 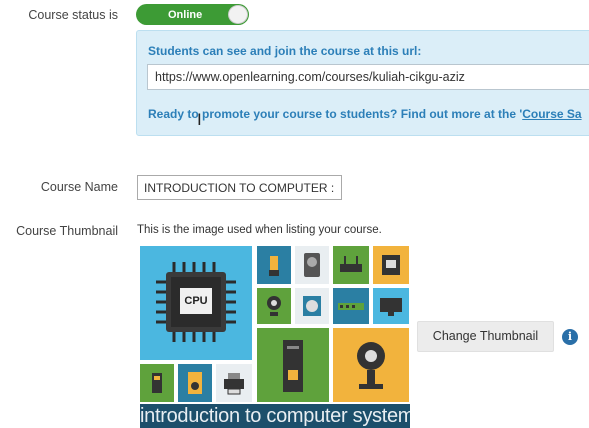 I want to click on router-tile, so click(x=351, y=265).